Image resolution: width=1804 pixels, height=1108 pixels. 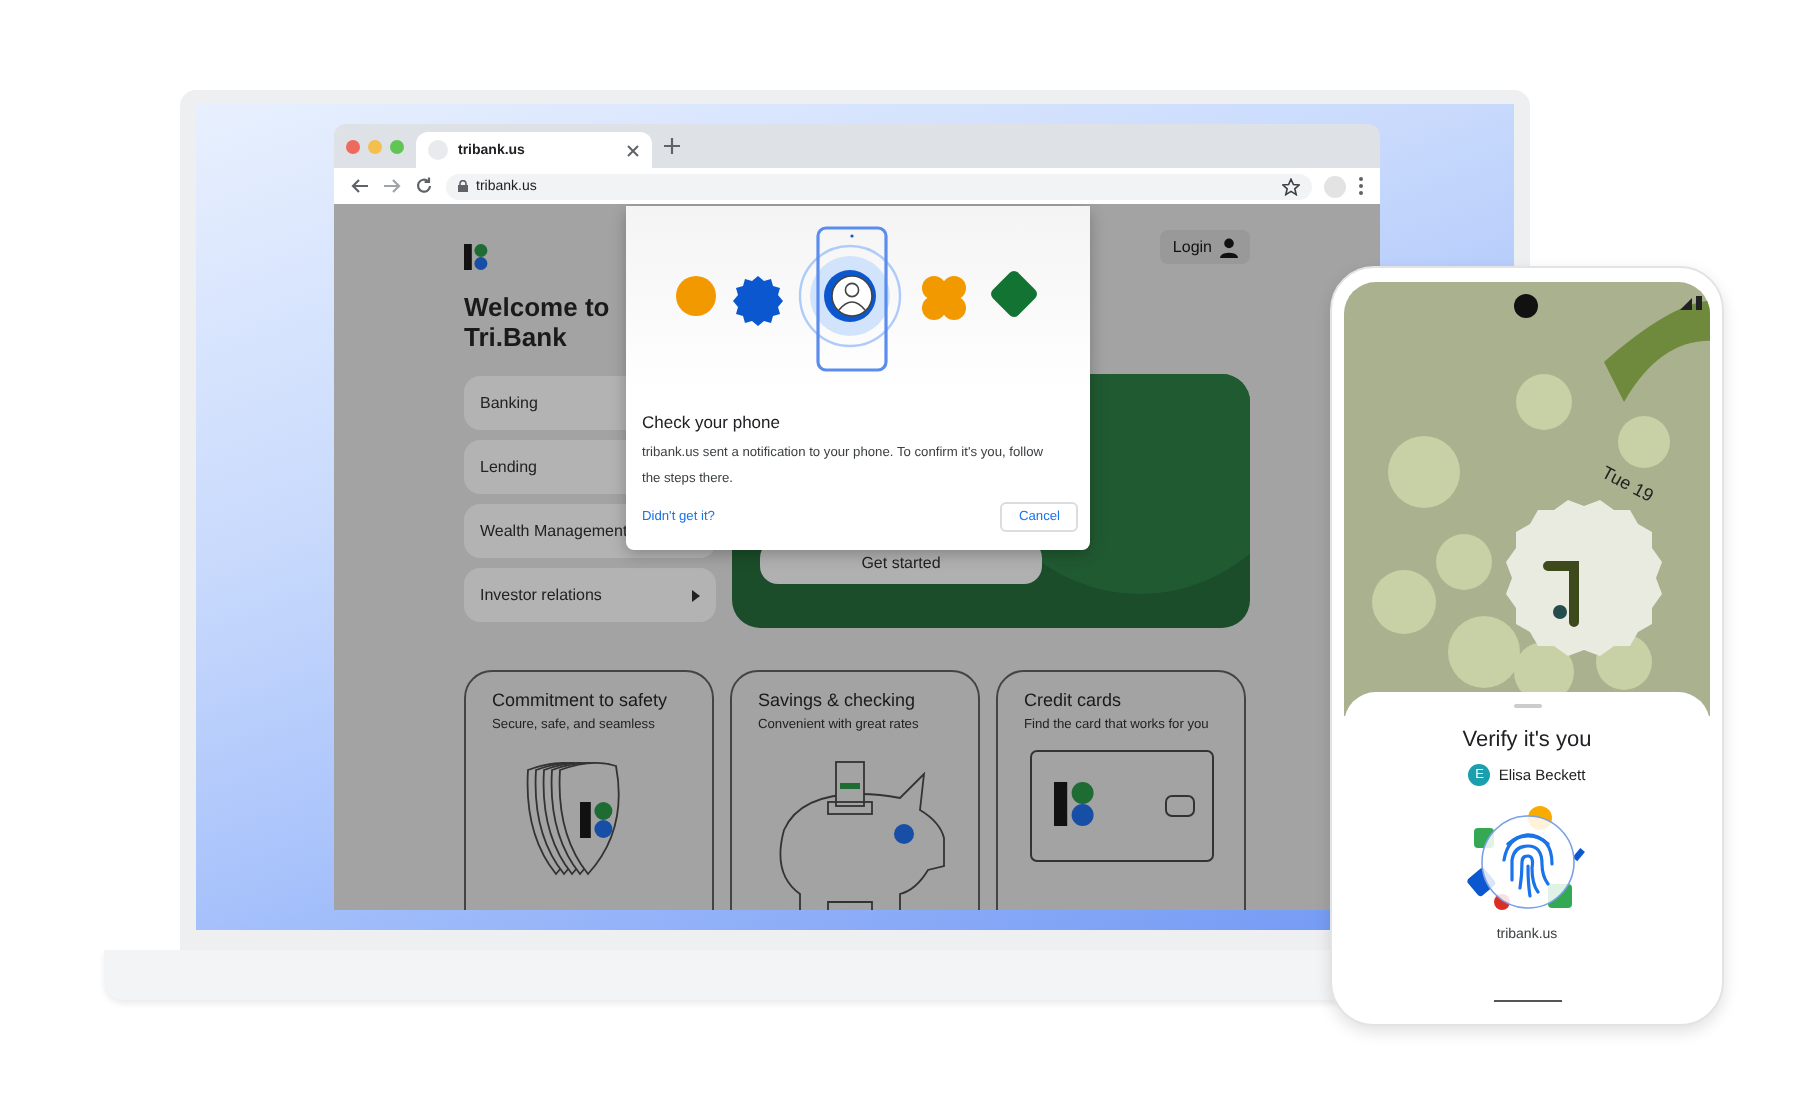 I want to click on reload-icon, so click(x=424, y=186).